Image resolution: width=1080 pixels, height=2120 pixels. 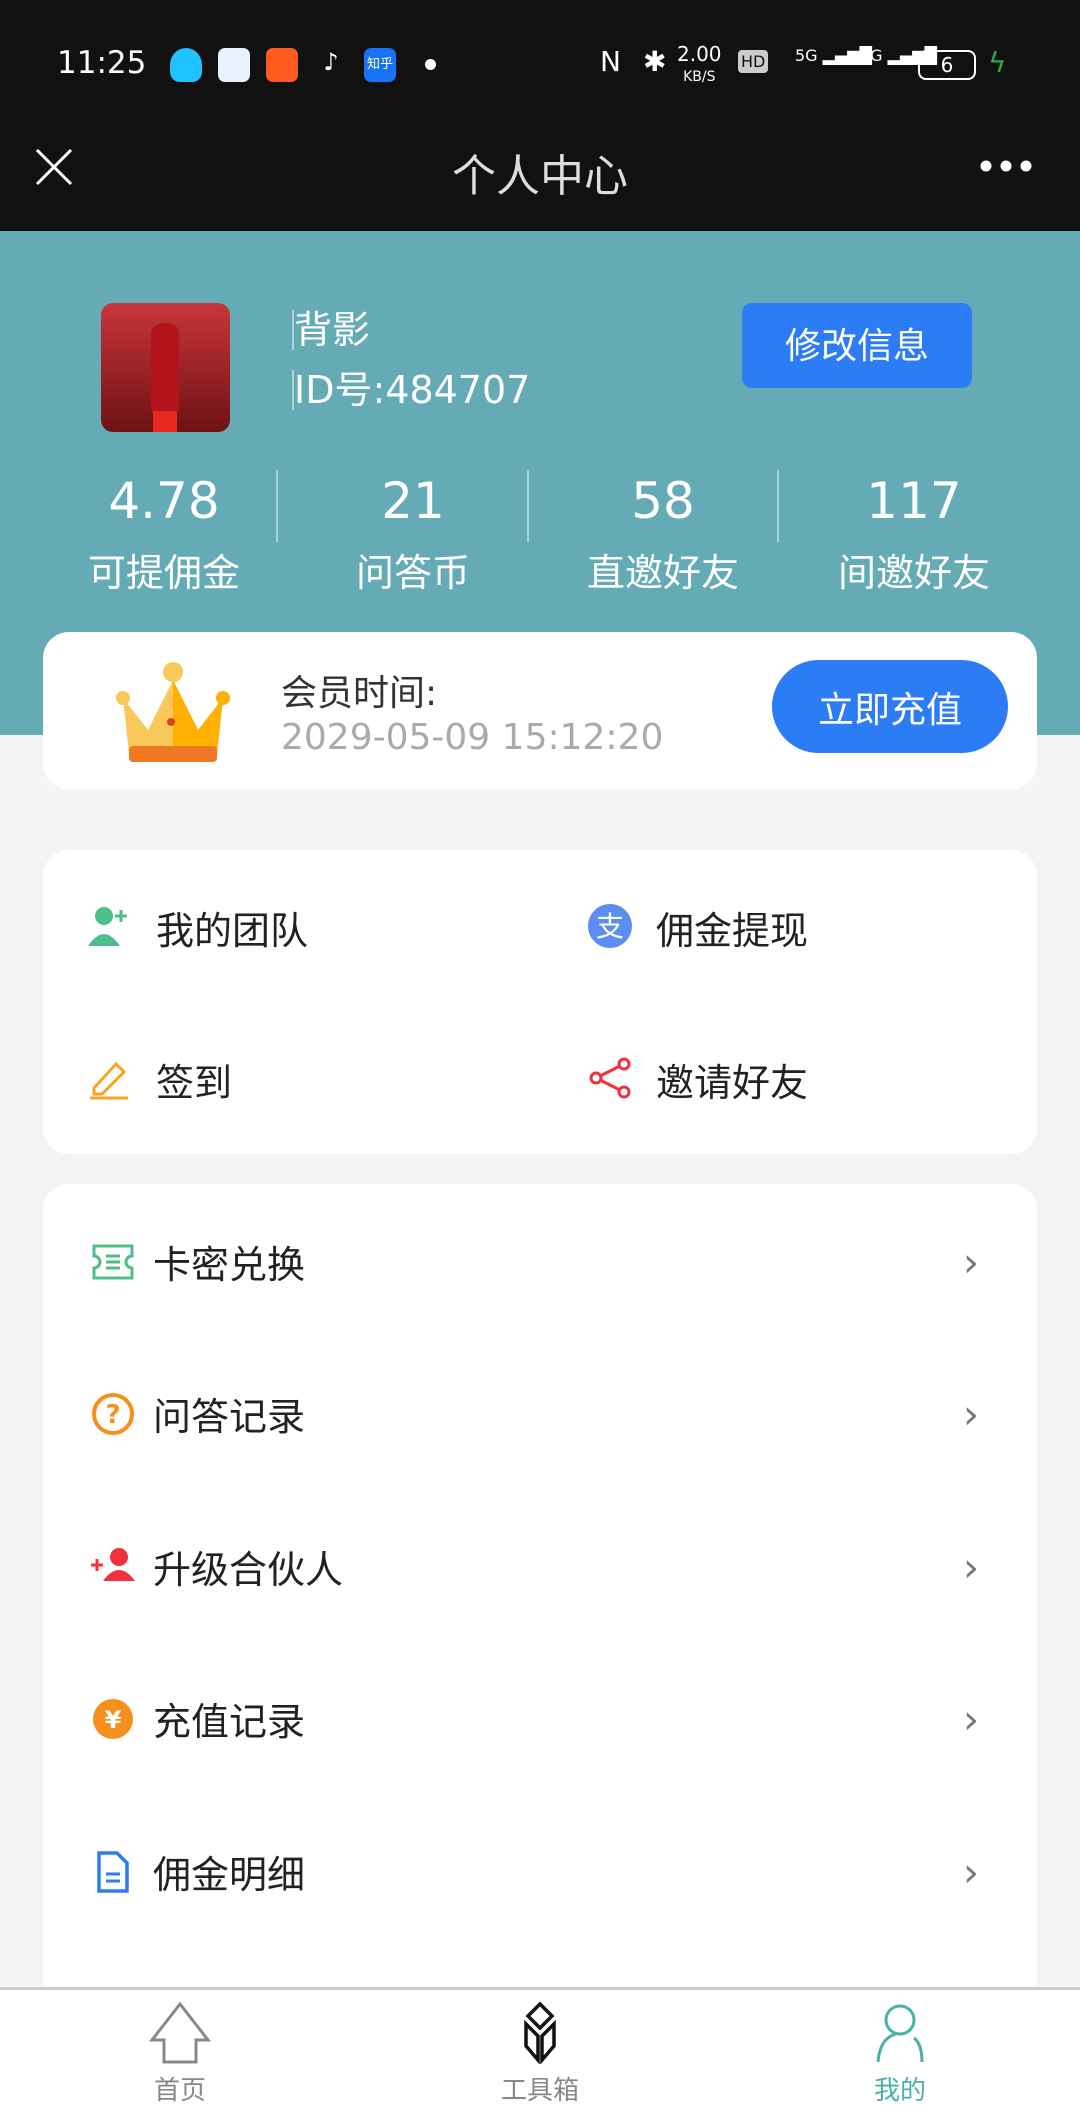 I want to click on grid-label: 签到, so click(x=194, y=1083).